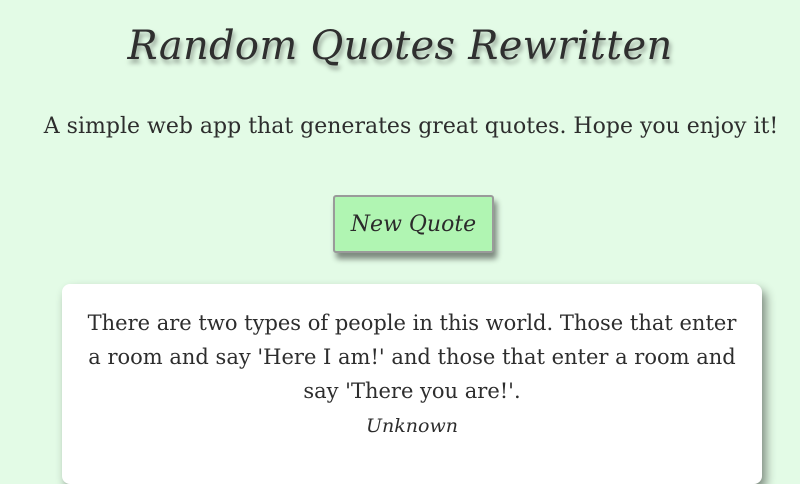  Describe the element at coordinates (400, 46) in the screenshot. I see `page-title: Random Quotes Rewritten` at that location.